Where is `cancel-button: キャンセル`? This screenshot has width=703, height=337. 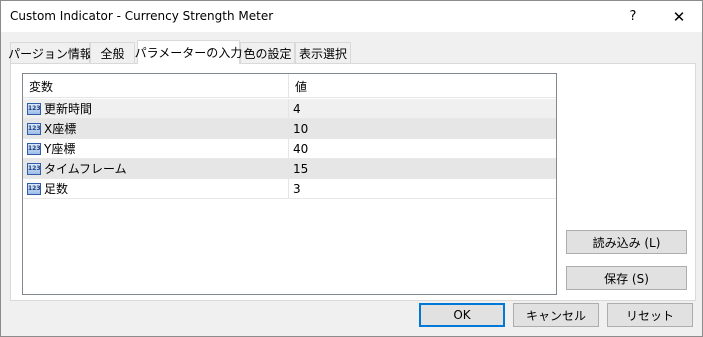
cancel-button: キャンセル is located at coordinates (556, 315).